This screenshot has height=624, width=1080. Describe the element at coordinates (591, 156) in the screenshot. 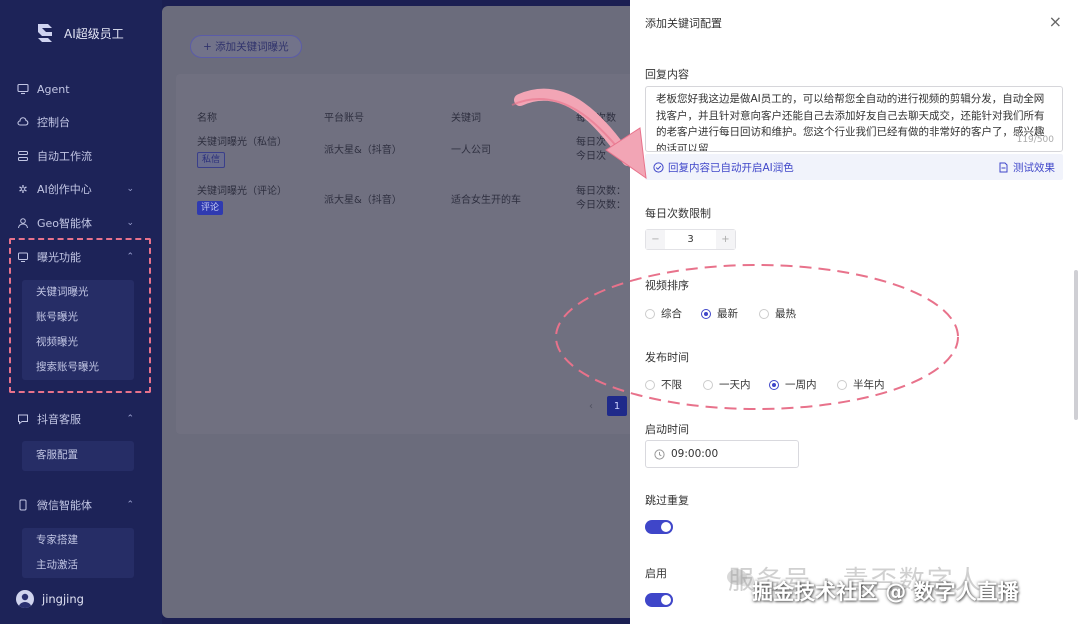

I see `row-today-count: 今日次` at that location.